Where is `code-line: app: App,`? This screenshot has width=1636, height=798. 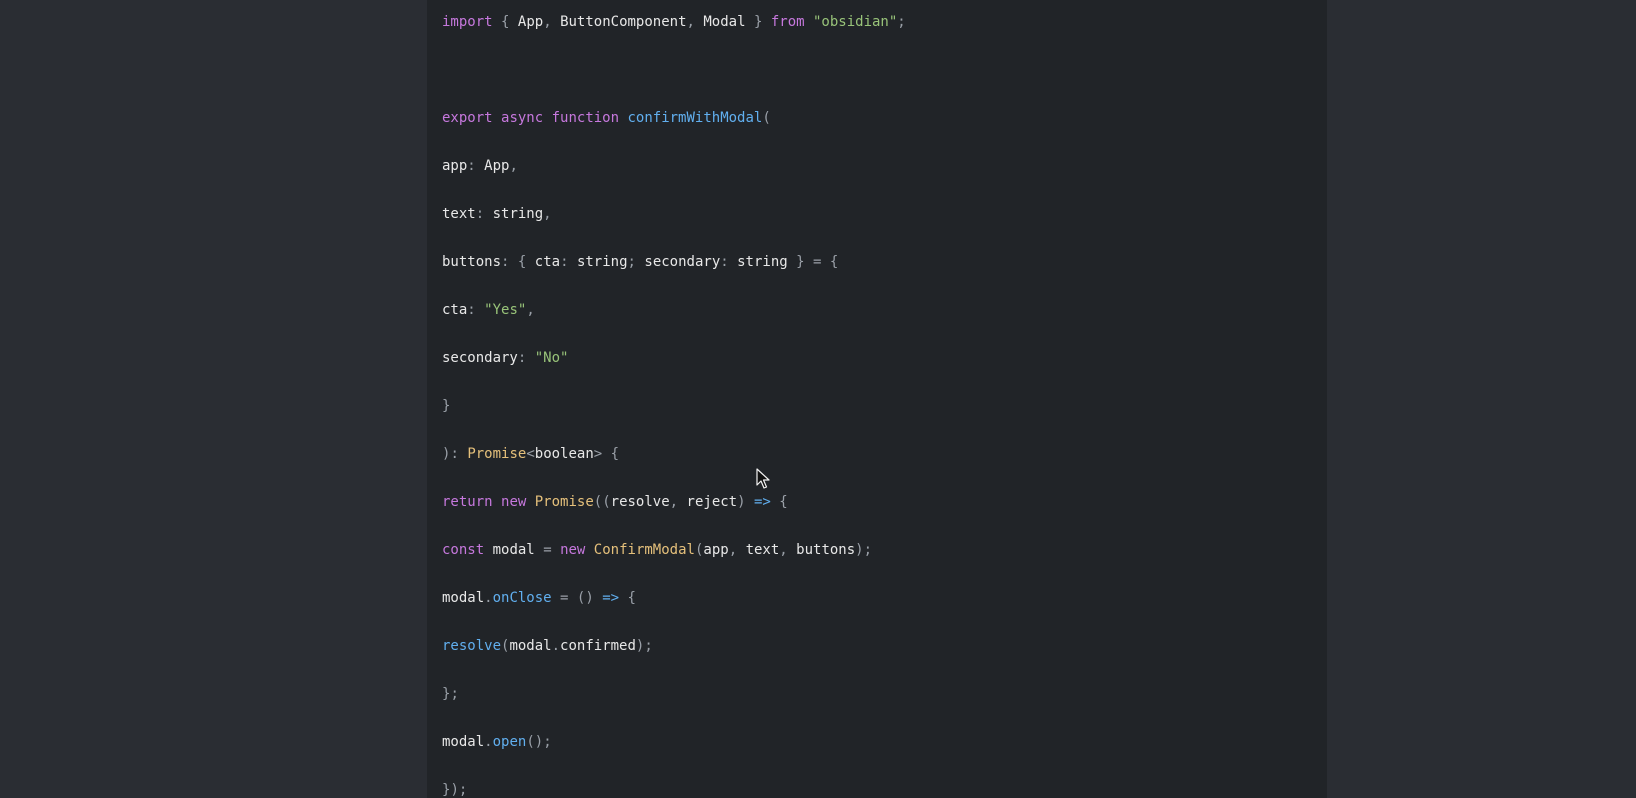 code-line: app: App, is located at coordinates (480, 166).